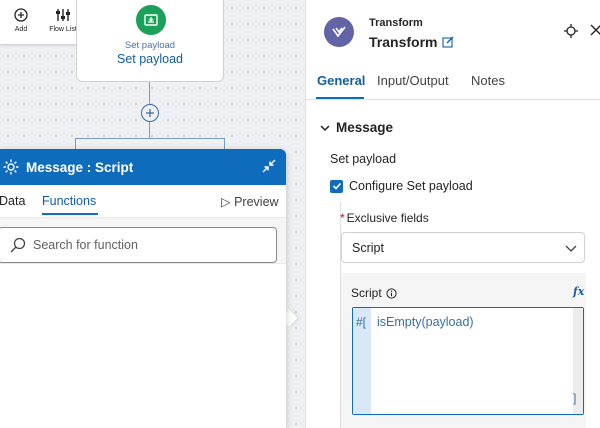 This screenshot has width=600, height=428. I want to click on section-title: Message, so click(365, 127).